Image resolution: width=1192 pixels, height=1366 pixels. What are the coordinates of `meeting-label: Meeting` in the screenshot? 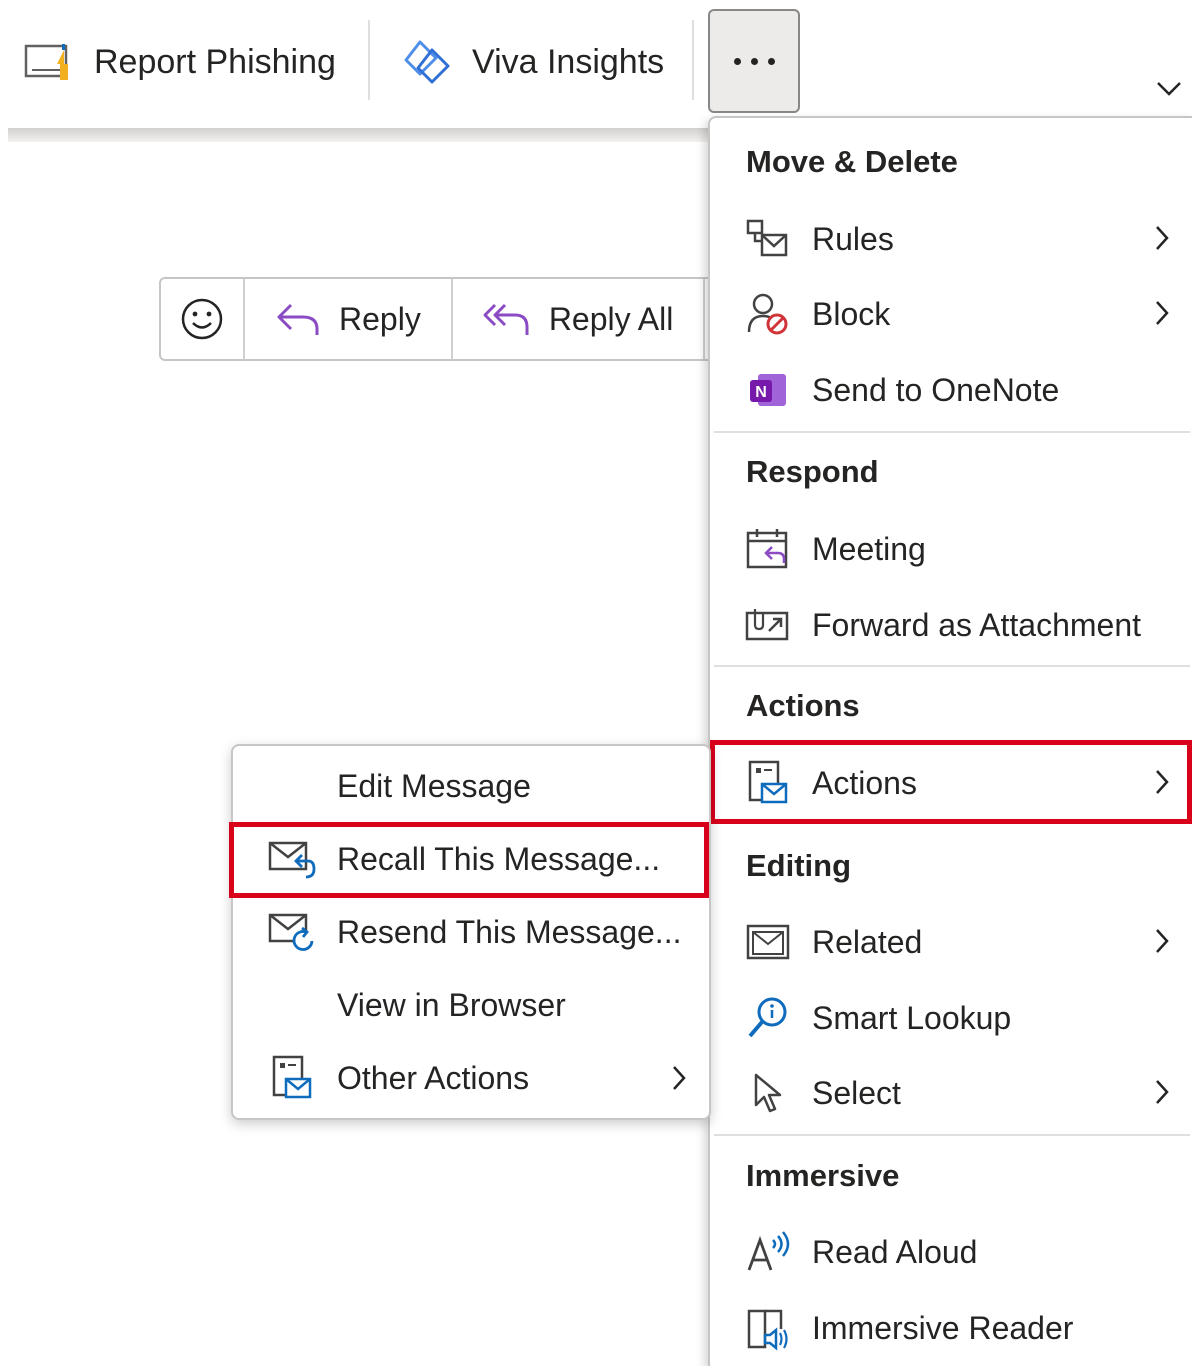 It's located at (869, 548).